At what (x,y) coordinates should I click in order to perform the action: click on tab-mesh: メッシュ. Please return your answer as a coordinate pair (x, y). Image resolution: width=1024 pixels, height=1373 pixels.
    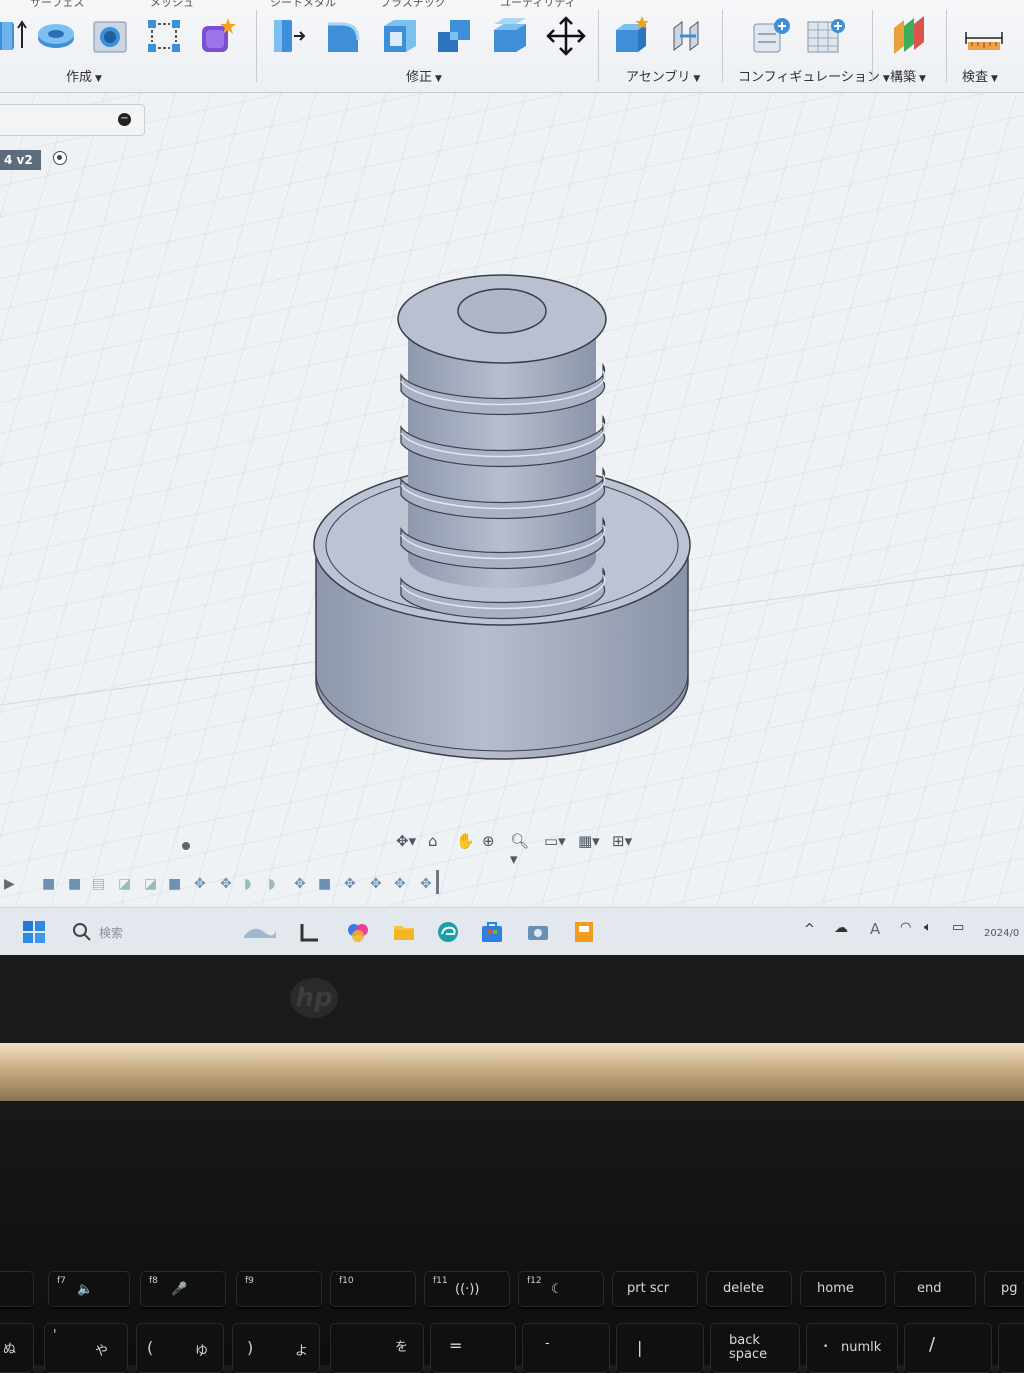
    Looking at the image, I should click on (172, 5).